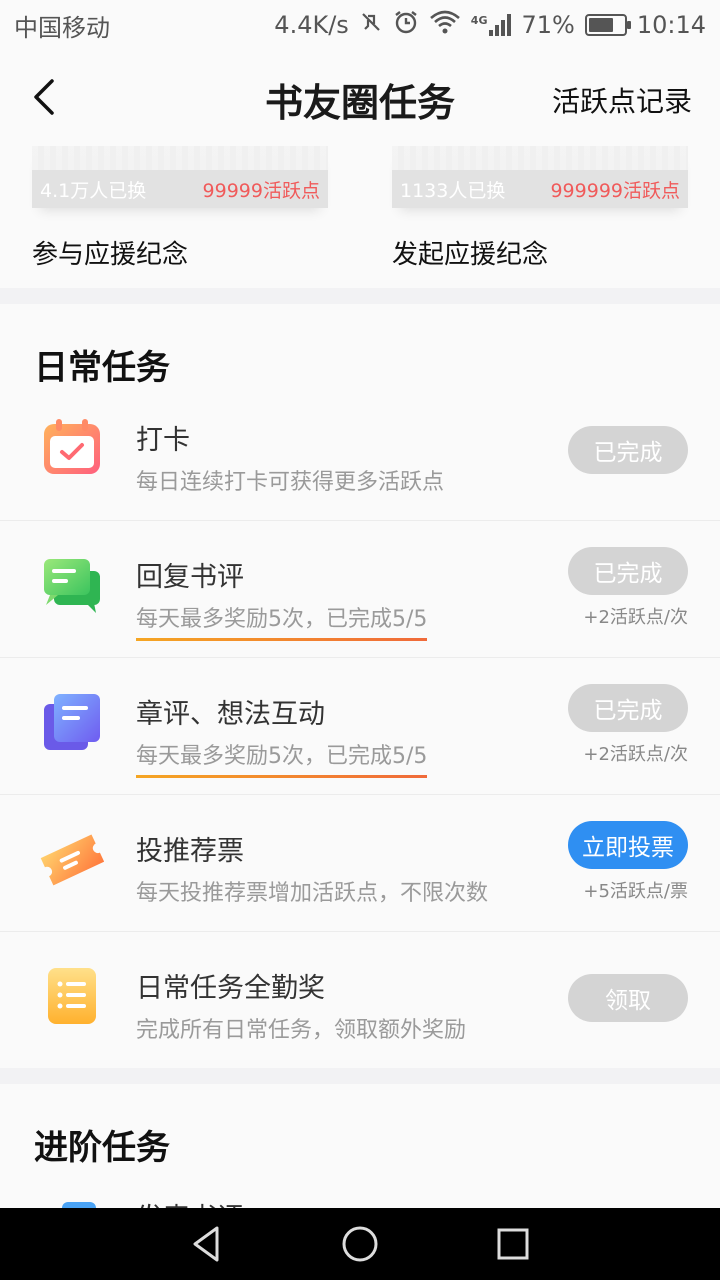 This screenshot has height=1280, width=720. I want to click on task-title: 投推荐票, so click(190, 851).